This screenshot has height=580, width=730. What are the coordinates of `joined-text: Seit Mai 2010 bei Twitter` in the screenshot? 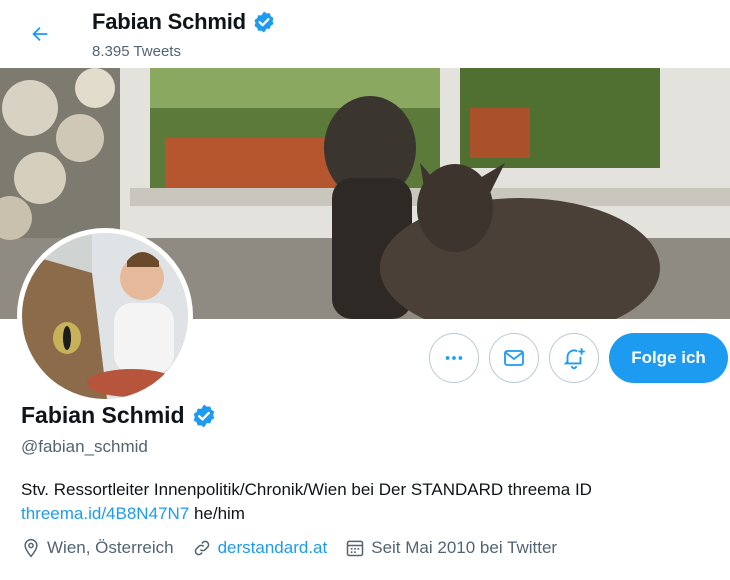 It's located at (464, 547).